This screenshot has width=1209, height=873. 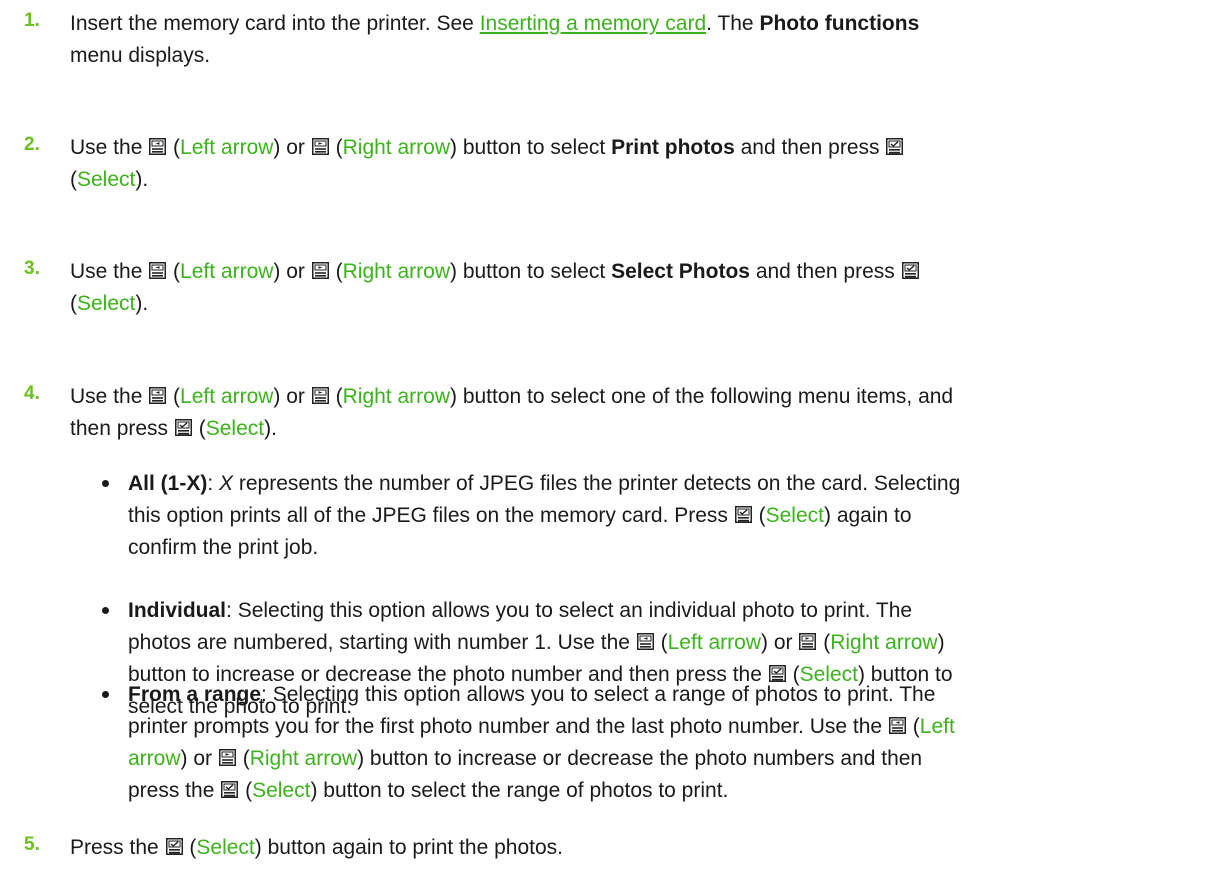 What do you see at coordinates (32, 144) in the screenshot?
I see `step-number: 2.` at bounding box center [32, 144].